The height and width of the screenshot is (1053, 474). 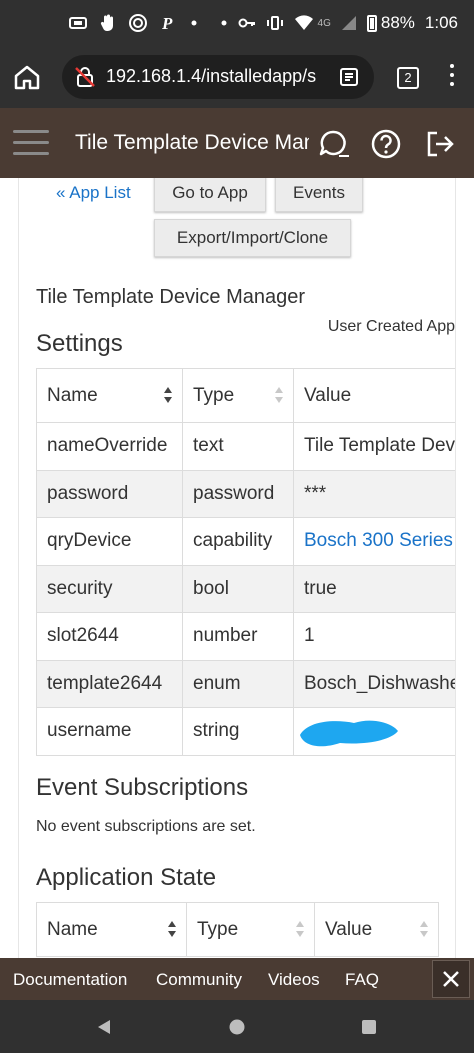 I want to click on notification-icons: P, so click(x=134, y=23).